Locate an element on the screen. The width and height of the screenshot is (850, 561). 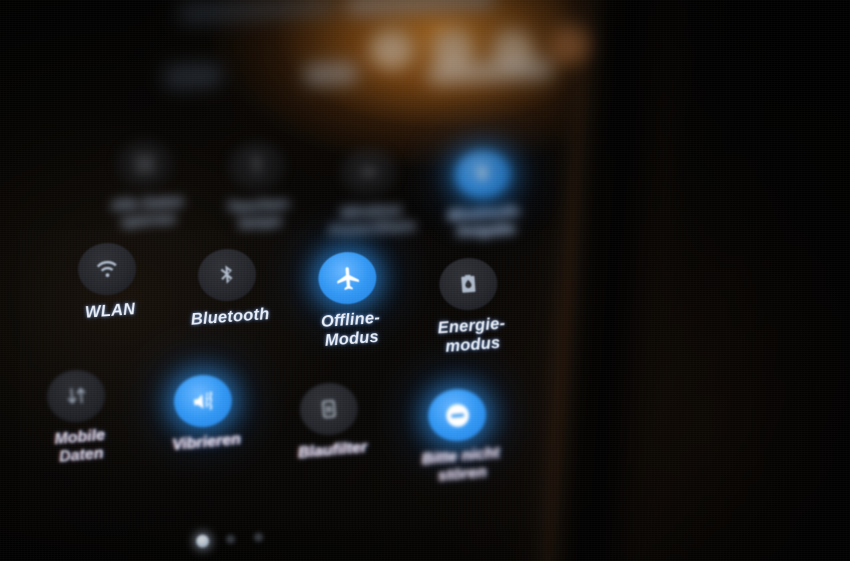
quick-tile-energie-modus: Energie- modus is located at coordinates (470, 306).